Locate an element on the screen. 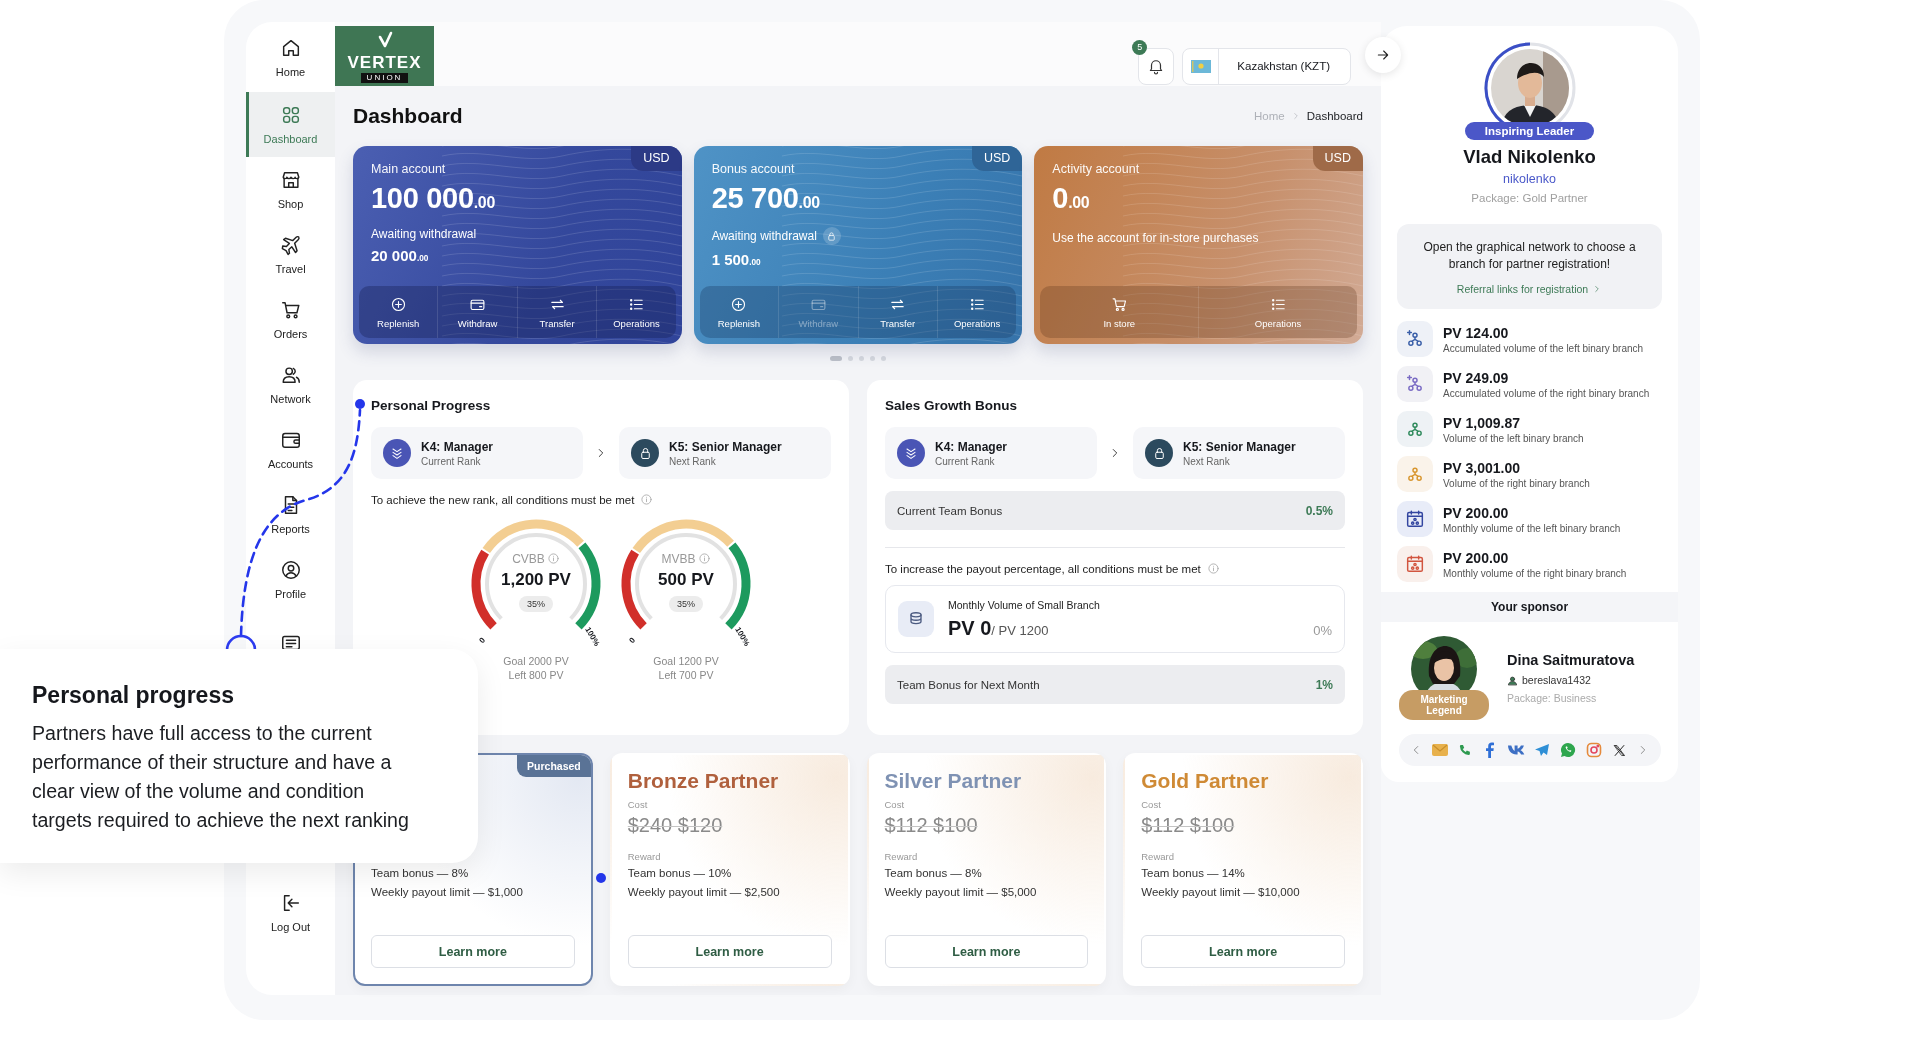 The width and height of the screenshot is (1920, 1038). volume-label: Monthly Volume of Small Branch is located at coordinates (1024, 604).